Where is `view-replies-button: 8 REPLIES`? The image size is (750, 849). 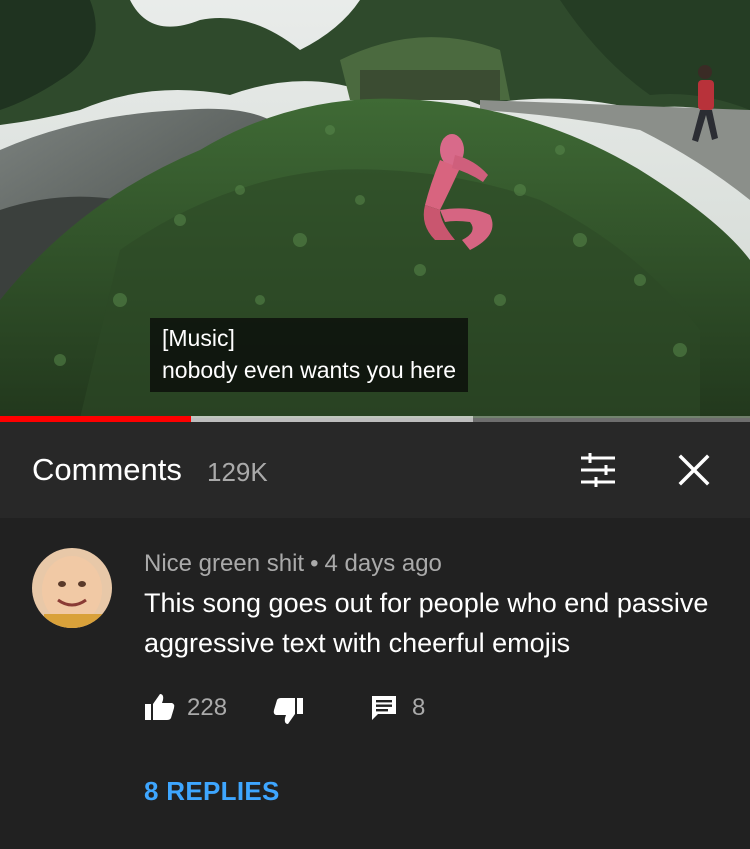
view-replies-button: 8 REPLIES is located at coordinates (212, 791).